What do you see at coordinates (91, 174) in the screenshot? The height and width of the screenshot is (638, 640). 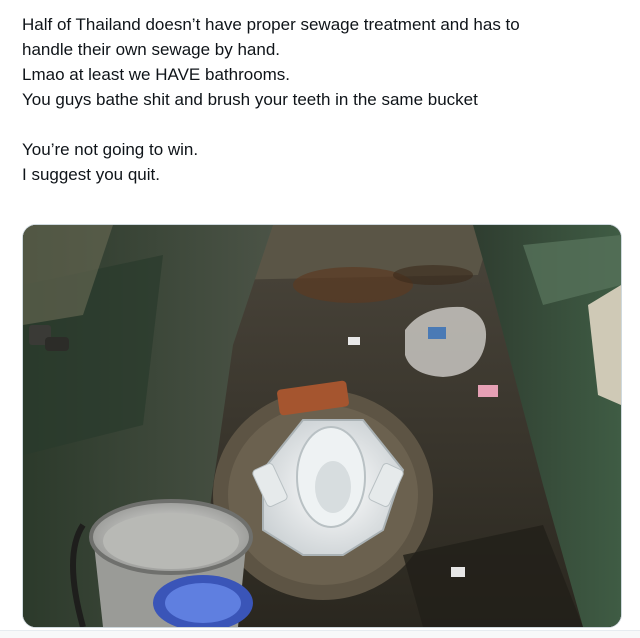 I see `tweet-text-line-6: I suggest you quit.` at bounding box center [91, 174].